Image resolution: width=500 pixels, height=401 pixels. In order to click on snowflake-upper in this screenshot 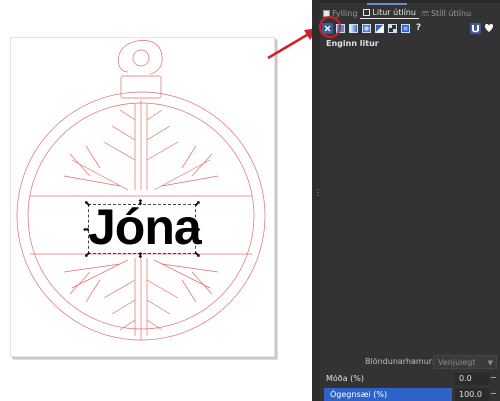, I will do `click(141, 145)`.